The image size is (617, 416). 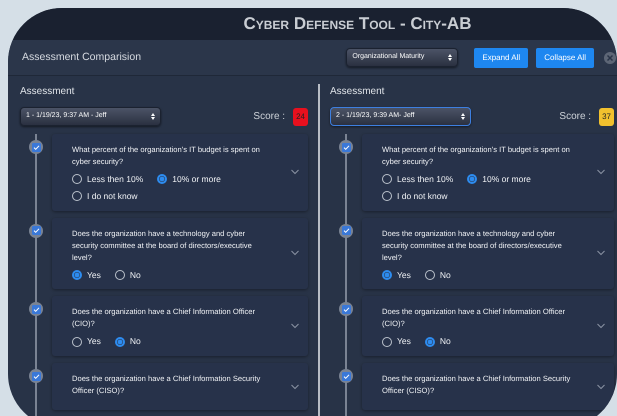 What do you see at coordinates (565, 58) in the screenshot?
I see `collapse-all-button: Collapse All` at bounding box center [565, 58].